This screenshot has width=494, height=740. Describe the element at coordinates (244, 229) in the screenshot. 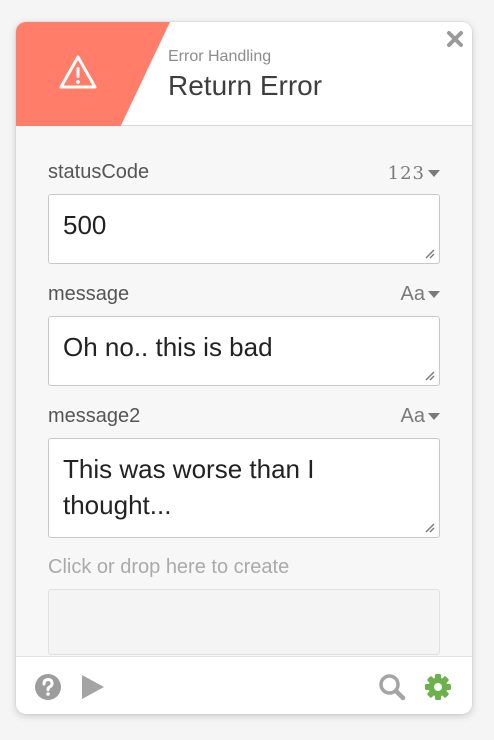

I see `status-code-input: 500` at that location.